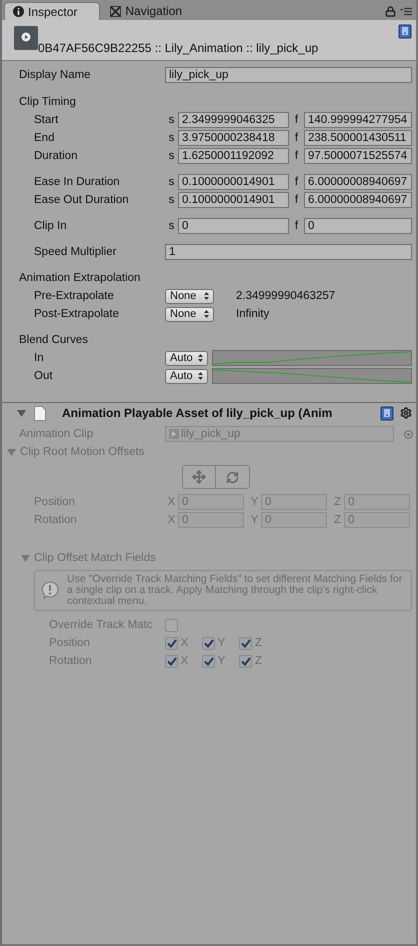 The height and width of the screenshot is (946, 418). I want to click on play-icon, so click(26, 38).